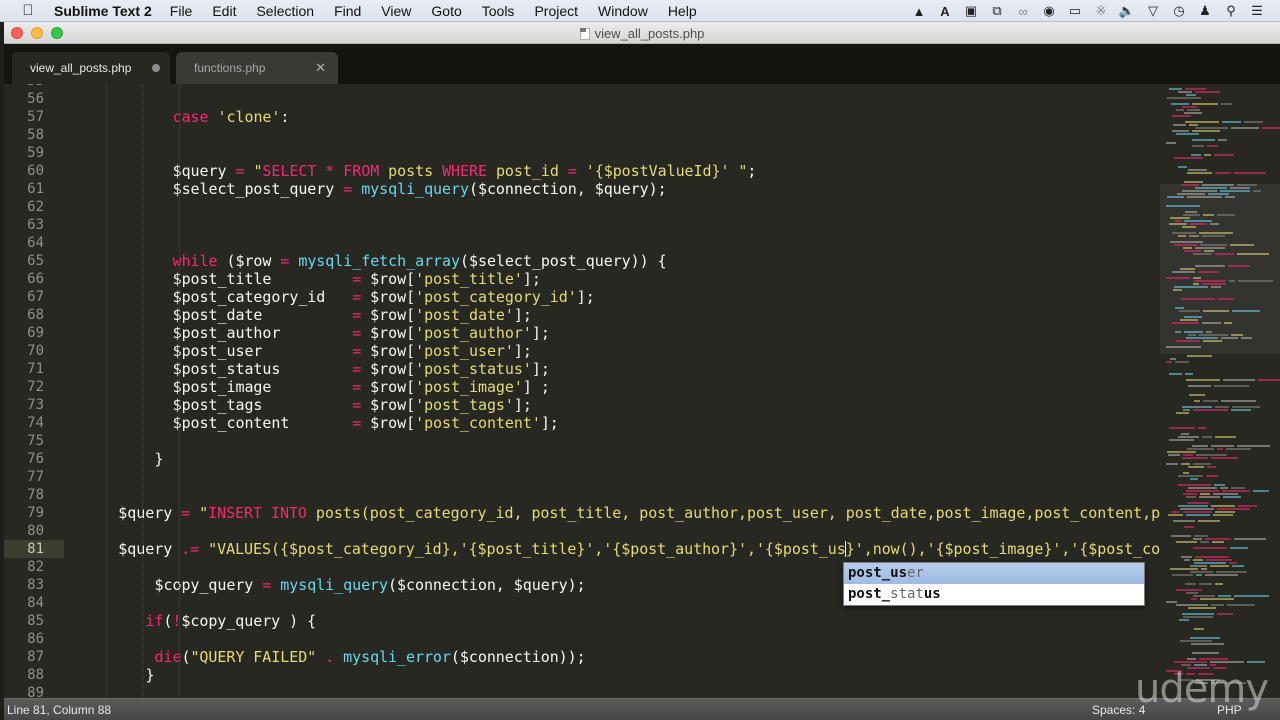 The width and height of the screenshot is (1280, 720). I want to click on app-menu: Sublime Text 2, so click(103, 11).